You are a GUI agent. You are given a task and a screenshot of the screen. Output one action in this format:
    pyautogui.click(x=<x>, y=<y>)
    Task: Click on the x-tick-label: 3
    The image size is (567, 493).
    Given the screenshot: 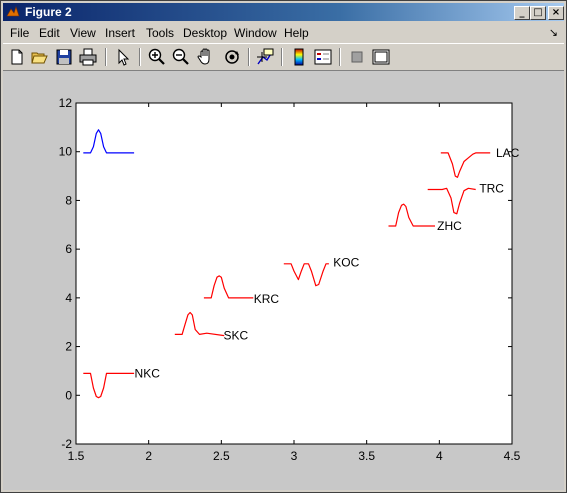 What is the action you would take?
    pyautogui.click(x=294, y=456)
    